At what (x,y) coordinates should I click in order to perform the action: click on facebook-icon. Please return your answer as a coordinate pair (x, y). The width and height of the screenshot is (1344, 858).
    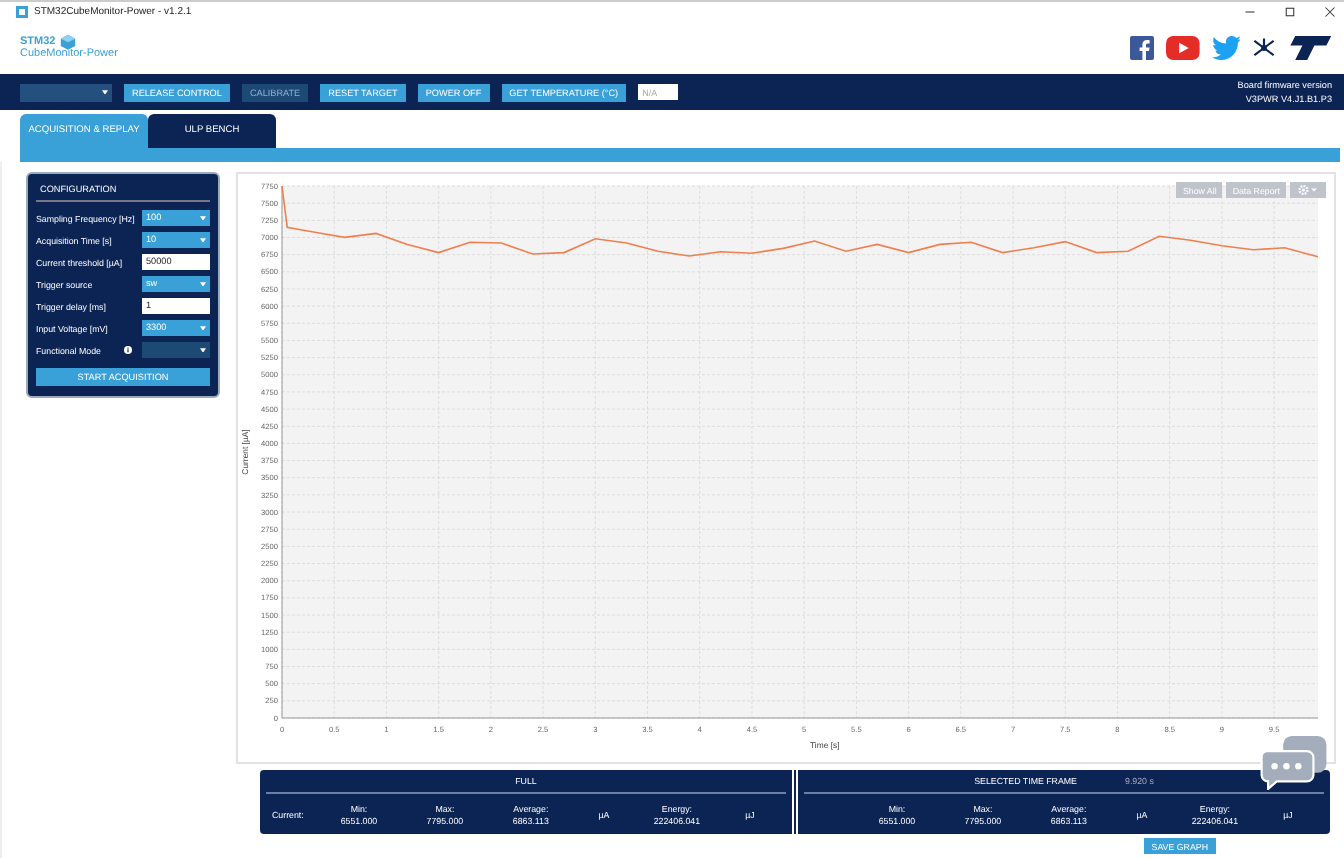
    Looking at the image, I should click on (1142, 48).